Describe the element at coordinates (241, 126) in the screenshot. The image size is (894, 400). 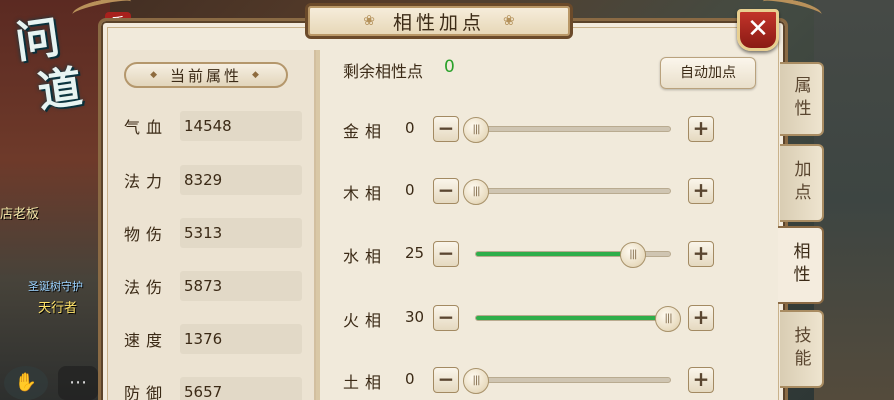
I see `stat-value: 14548` at that location.